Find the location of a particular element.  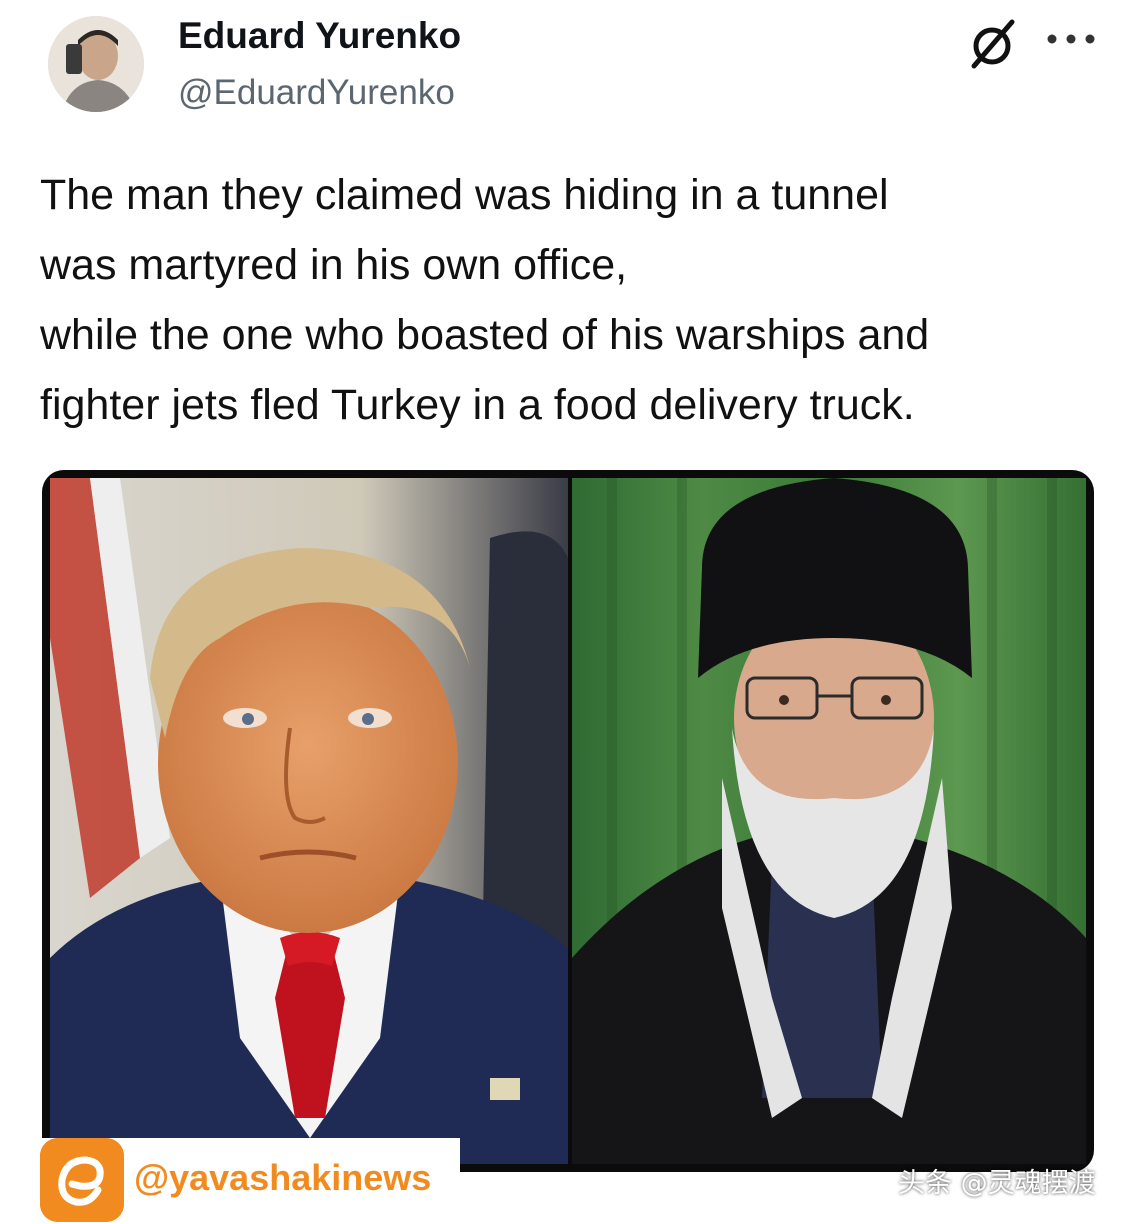

author-handle: @EduardYurenko is located at coordinates (316, 93).